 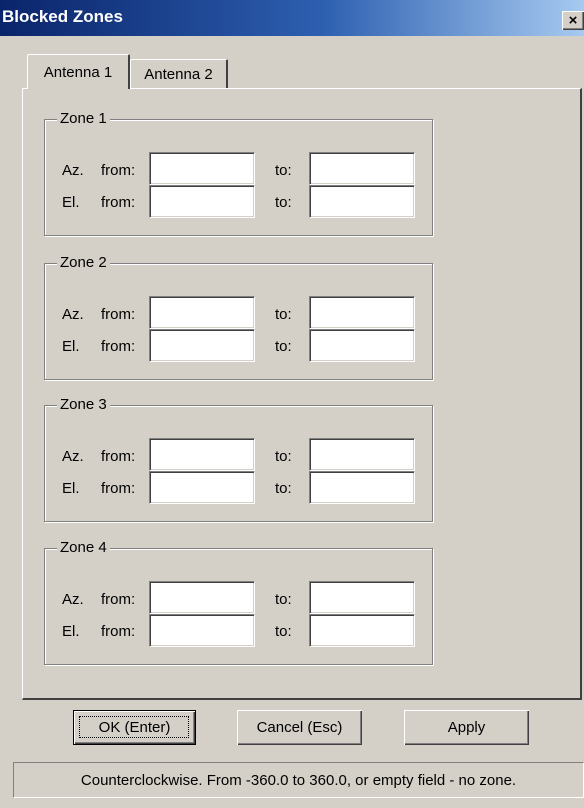 What do you see at coordinates (202, 168) in the screenshot?
I see `zone-1-az-from-input` at bounding box center [202, 168].